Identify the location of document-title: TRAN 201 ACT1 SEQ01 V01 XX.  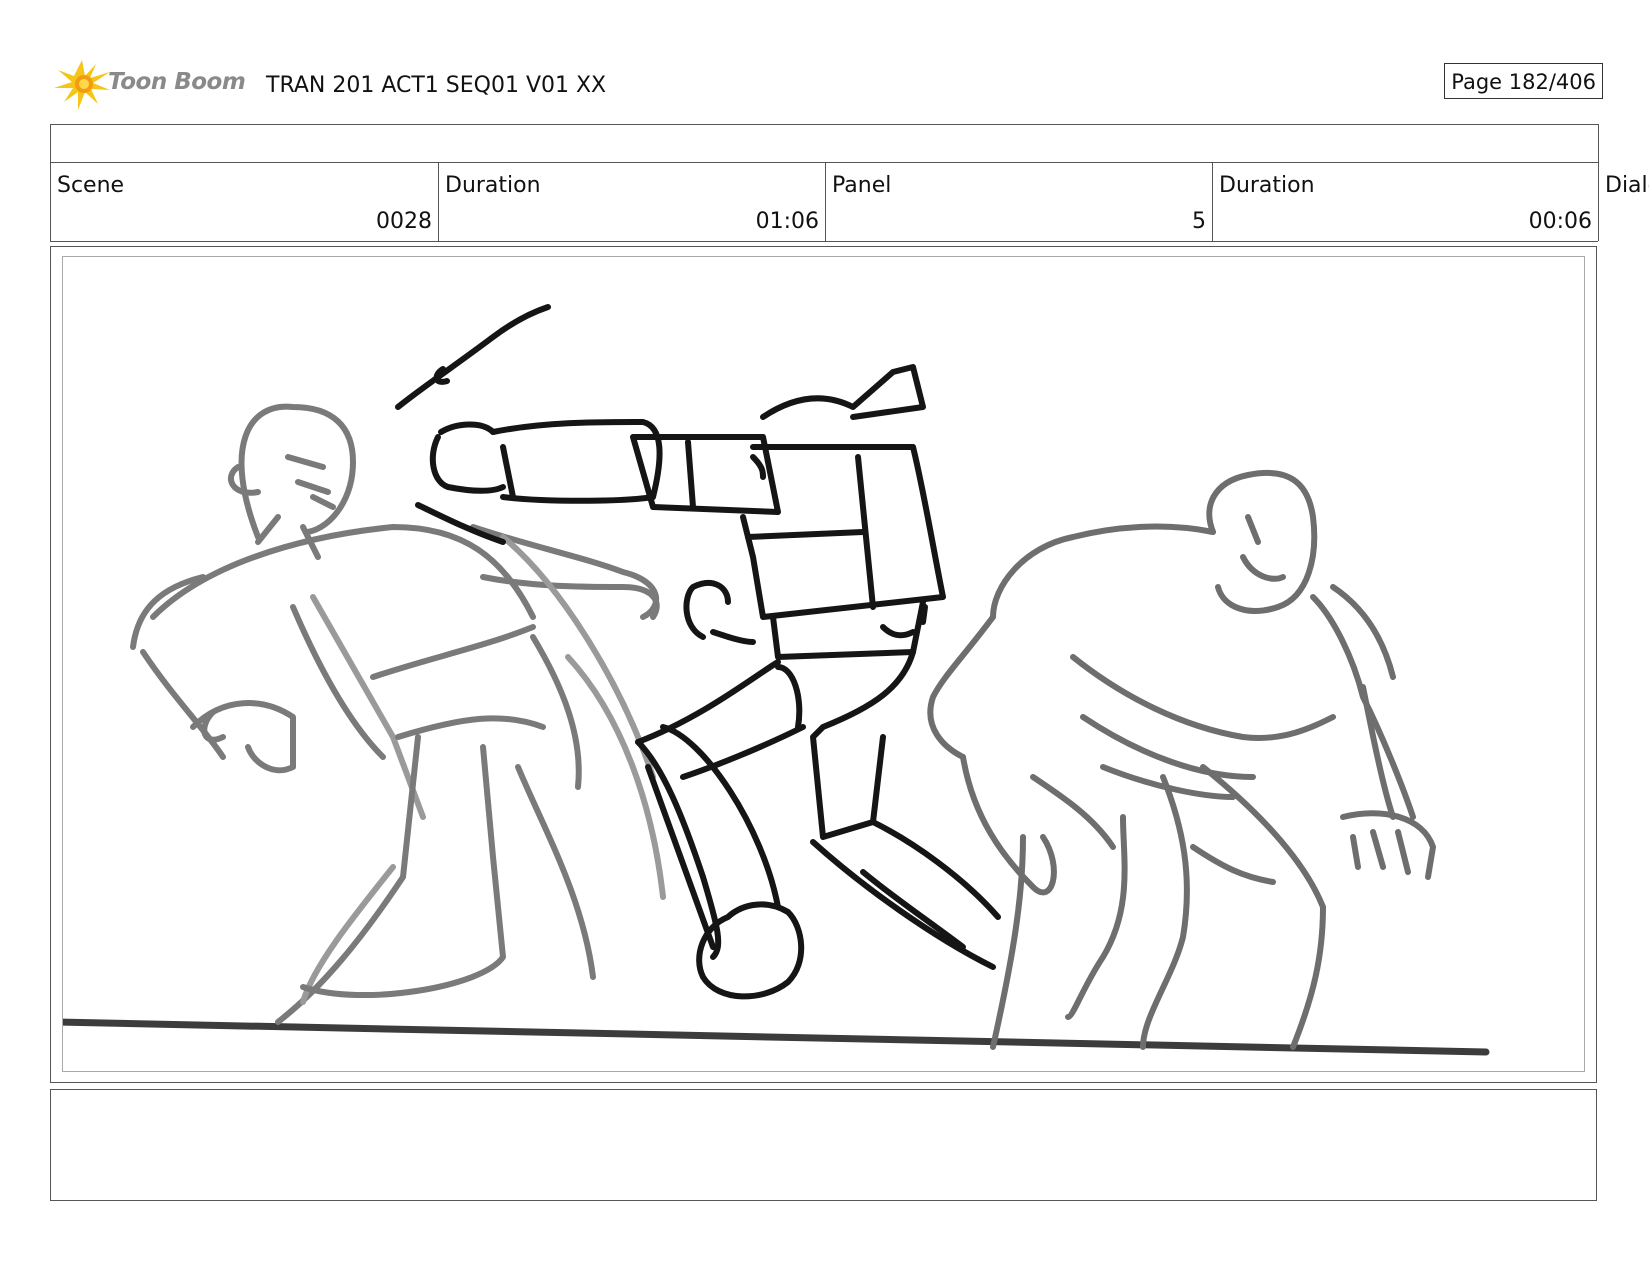
(436, 85).